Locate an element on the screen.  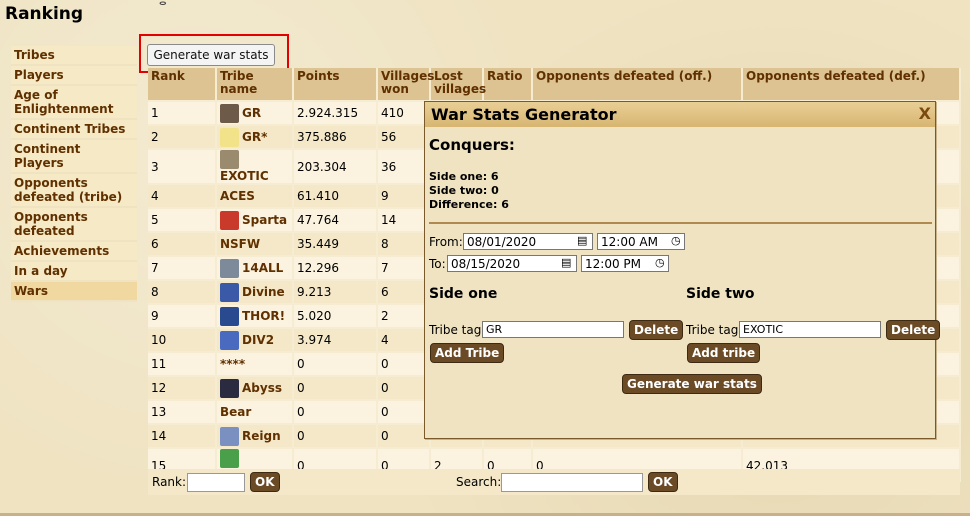
villages-won-cell: 9 is located at coordinates (404, 195).